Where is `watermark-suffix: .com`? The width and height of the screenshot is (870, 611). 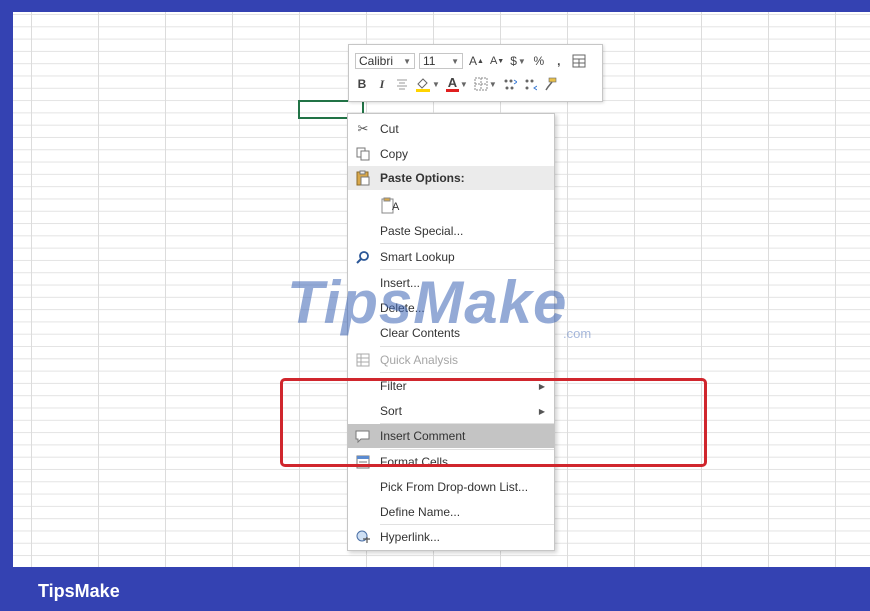
watermark-suffix: .com is located at coordinates (577, 333).